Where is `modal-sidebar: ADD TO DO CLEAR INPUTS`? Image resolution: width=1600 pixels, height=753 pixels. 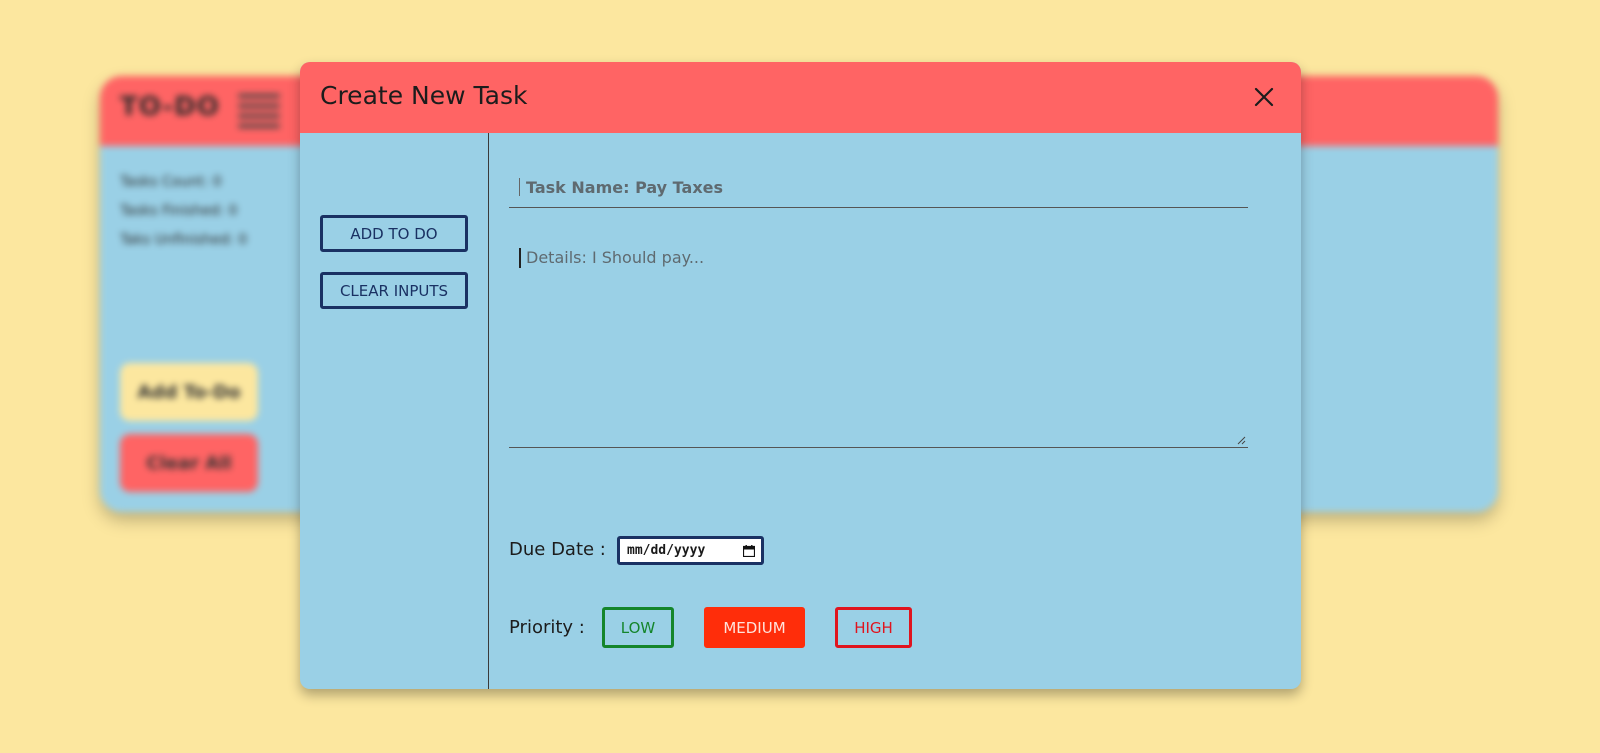
modal-sidebar: ADD TO DO CLEAR INPUTS is located at coordinates (394, 411).